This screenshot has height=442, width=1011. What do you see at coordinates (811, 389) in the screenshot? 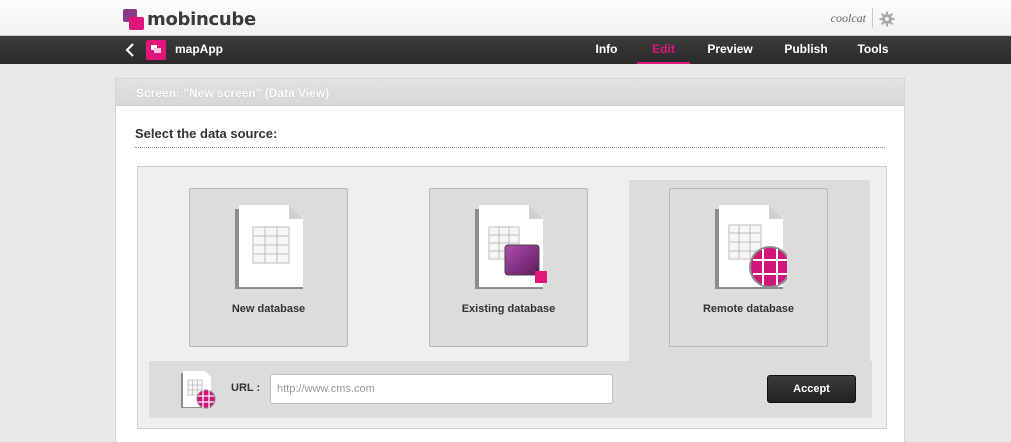
I see `accept-button: Accept` at bounding box center [811, 389].